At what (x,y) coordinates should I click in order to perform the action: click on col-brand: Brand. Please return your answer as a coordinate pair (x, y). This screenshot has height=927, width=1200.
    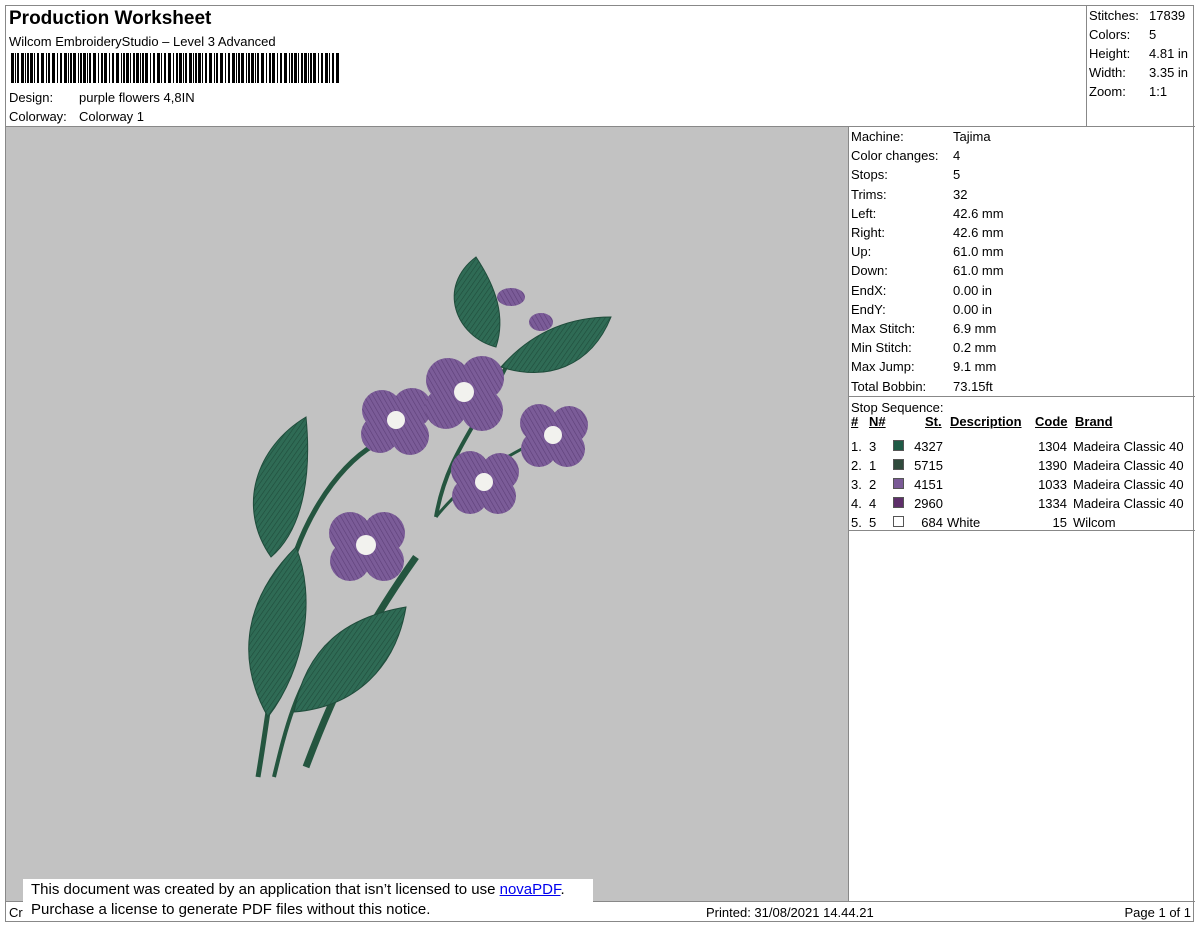
    Looking at the image, I should click on (1094, 421).